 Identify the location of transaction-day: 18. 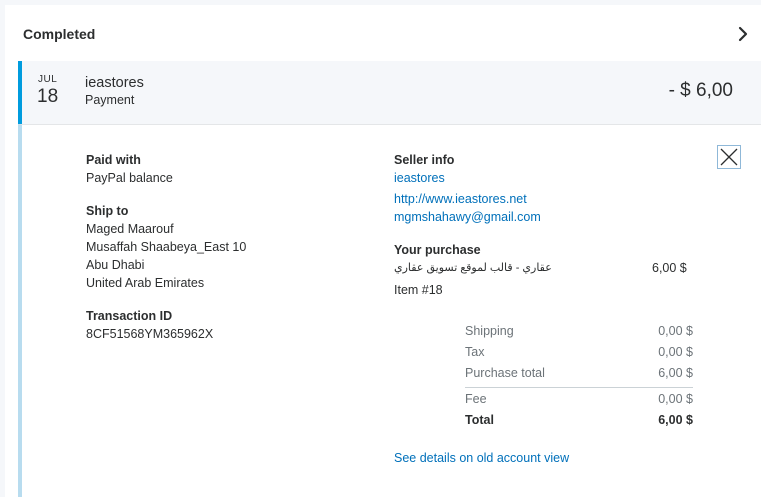
(48, 96).